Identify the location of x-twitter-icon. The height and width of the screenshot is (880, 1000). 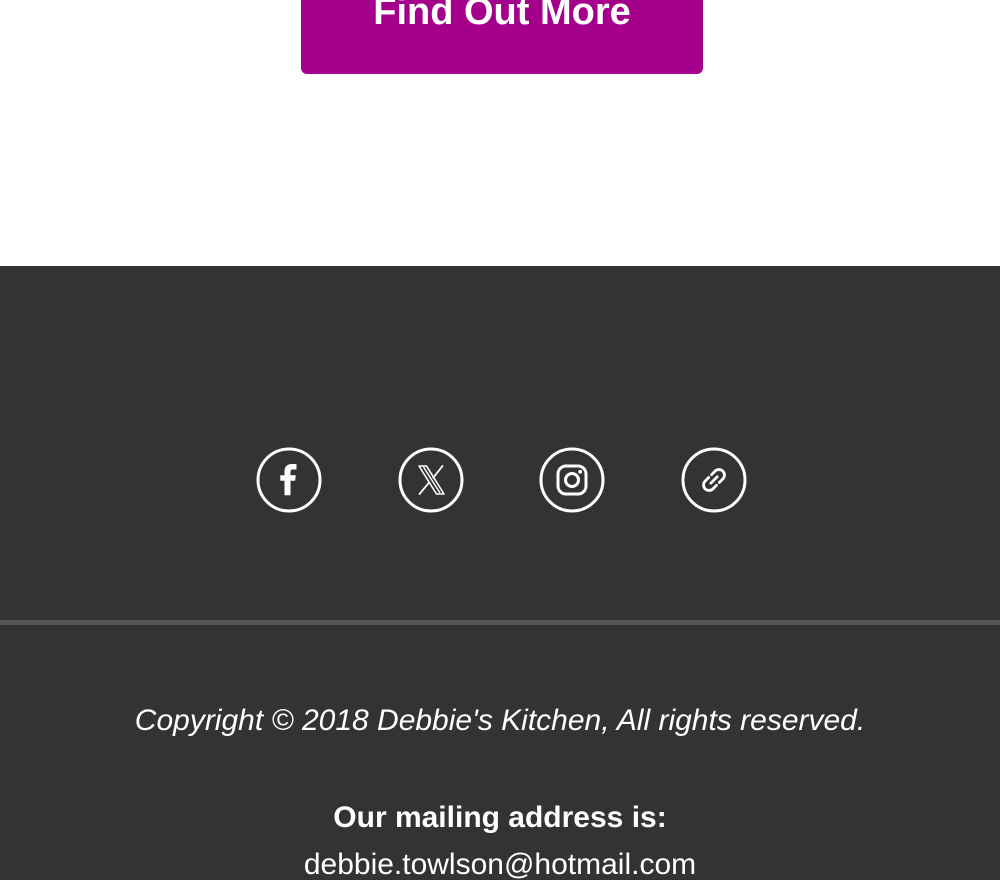
(431, 480).